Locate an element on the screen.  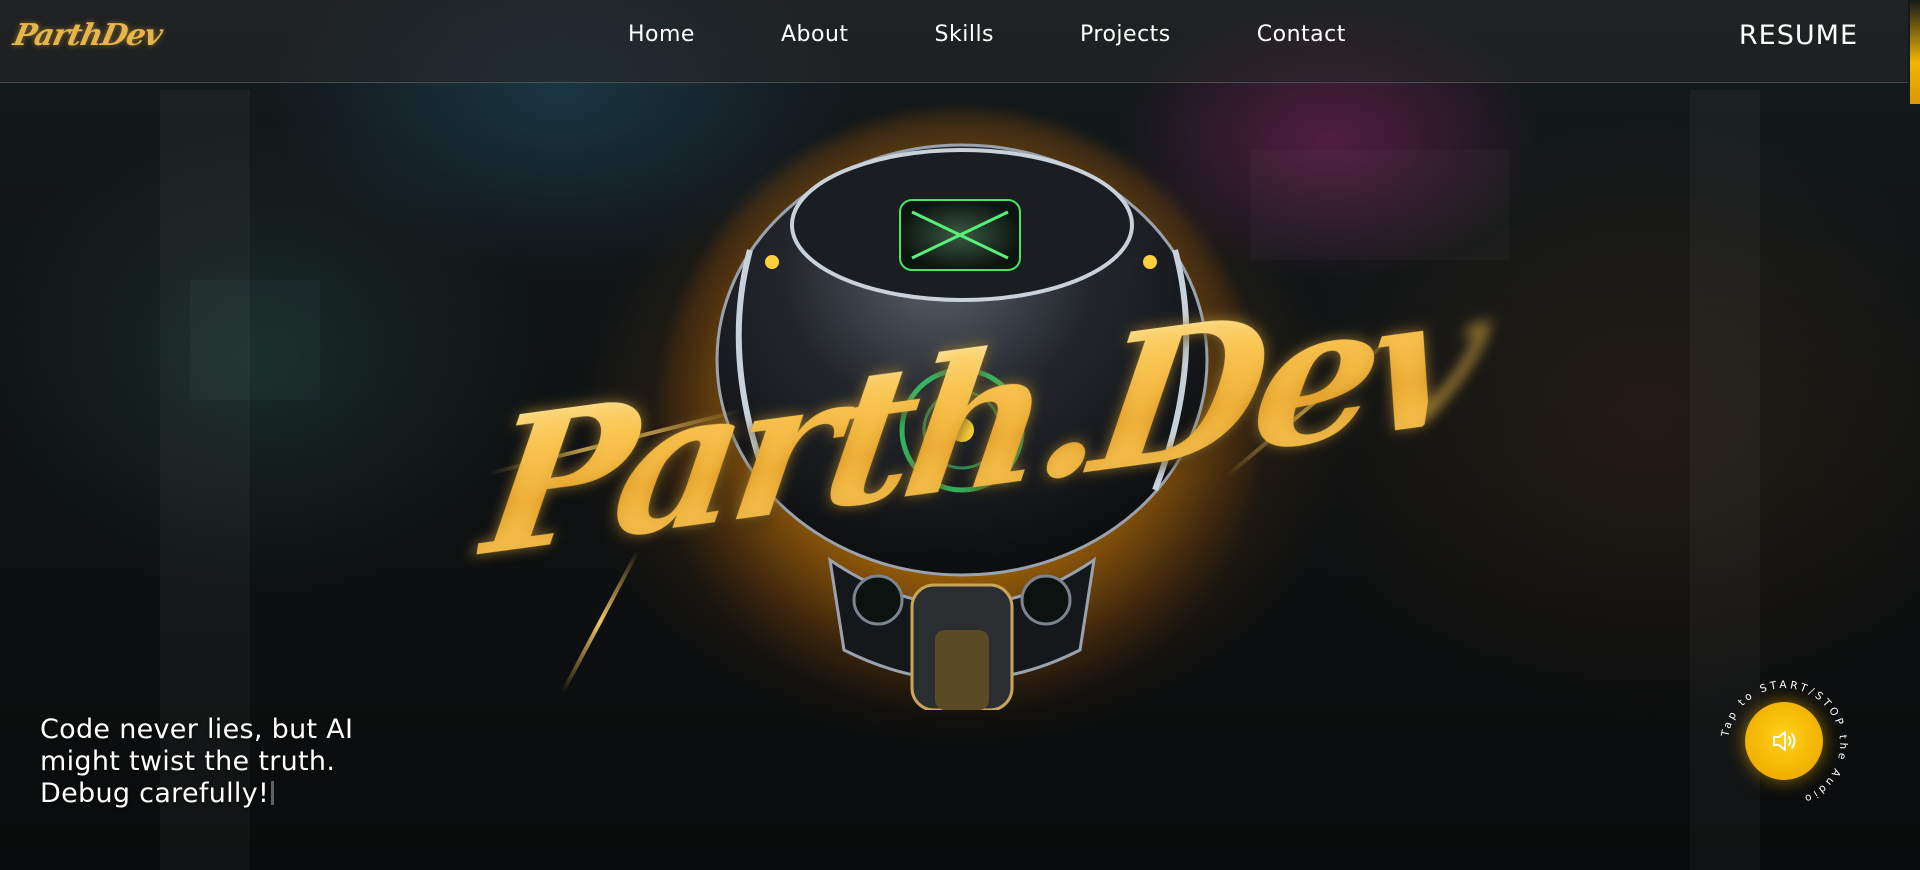
nav-item-projects: Projects is located at coordinates (1125, 34).